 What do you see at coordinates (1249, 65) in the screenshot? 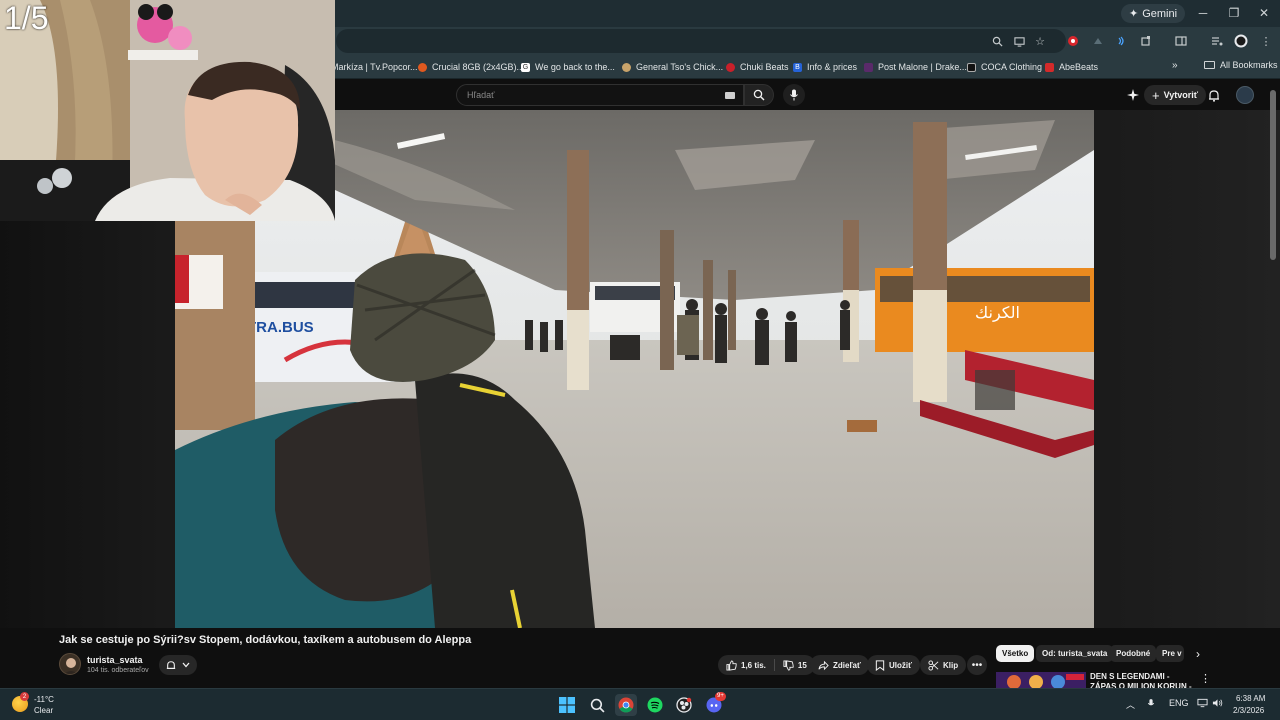
I see `all-bookmarks-label: All Bookmarks` at bounding box center [1249, 65].